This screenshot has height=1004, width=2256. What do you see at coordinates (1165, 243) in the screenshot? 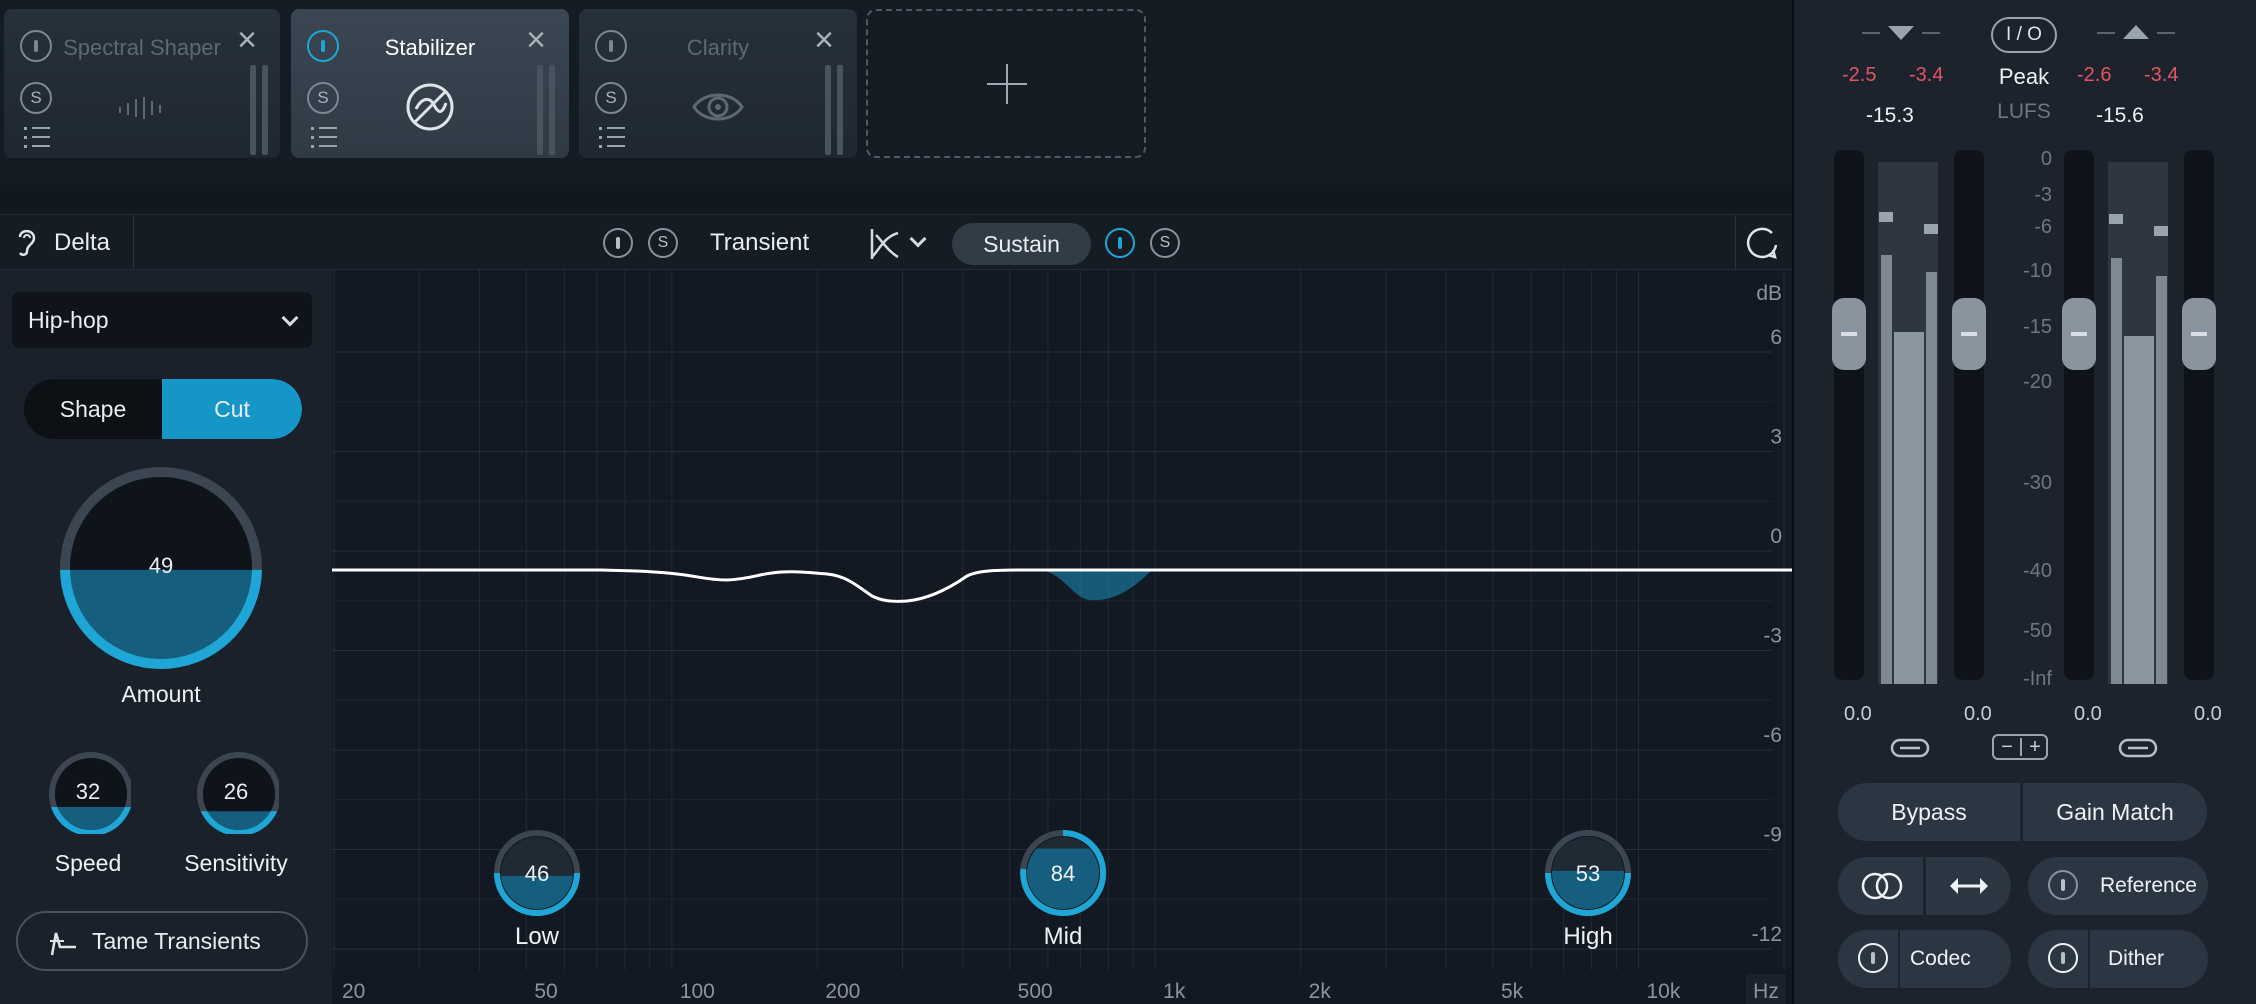
I see `sustain-solo-button: S` at bounding box center [1165, 243].